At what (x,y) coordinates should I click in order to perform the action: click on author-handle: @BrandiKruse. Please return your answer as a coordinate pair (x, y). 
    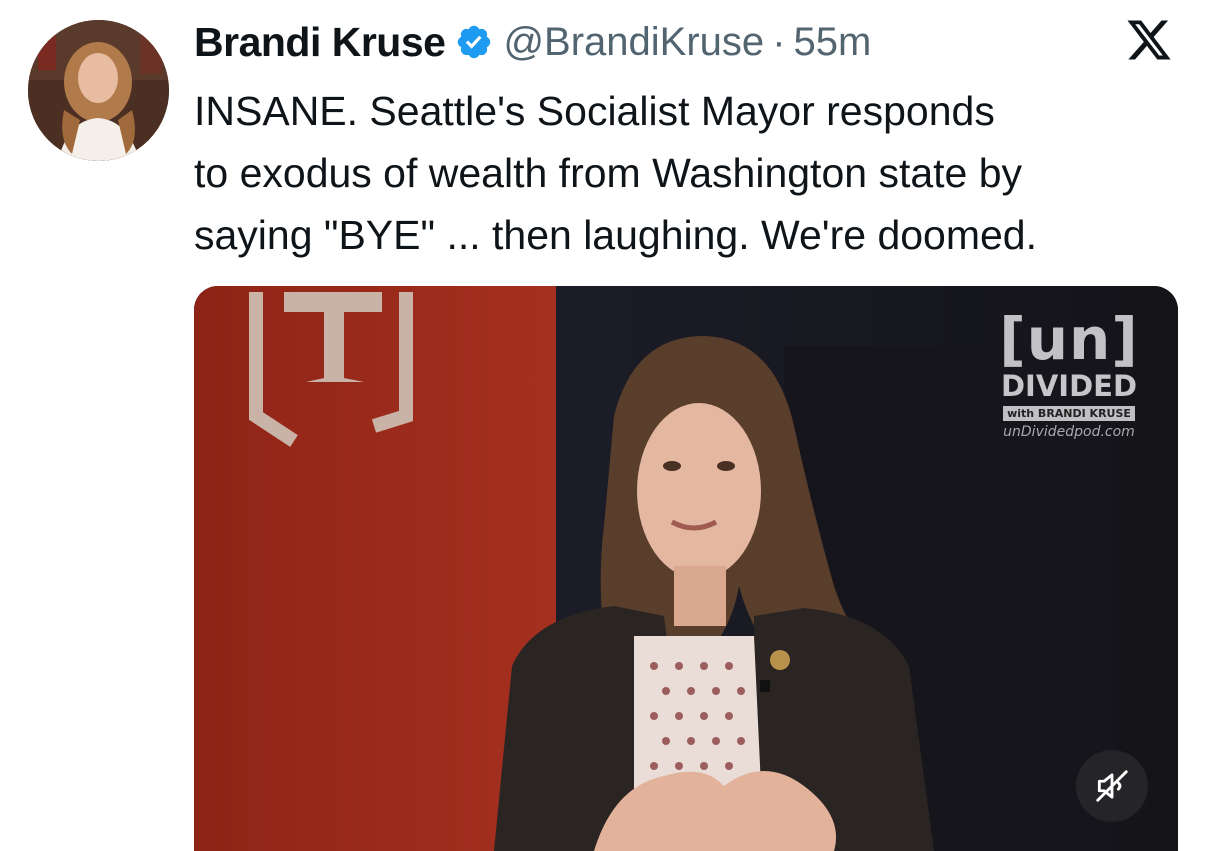
    Looking at the image, I should click on (633, 42).